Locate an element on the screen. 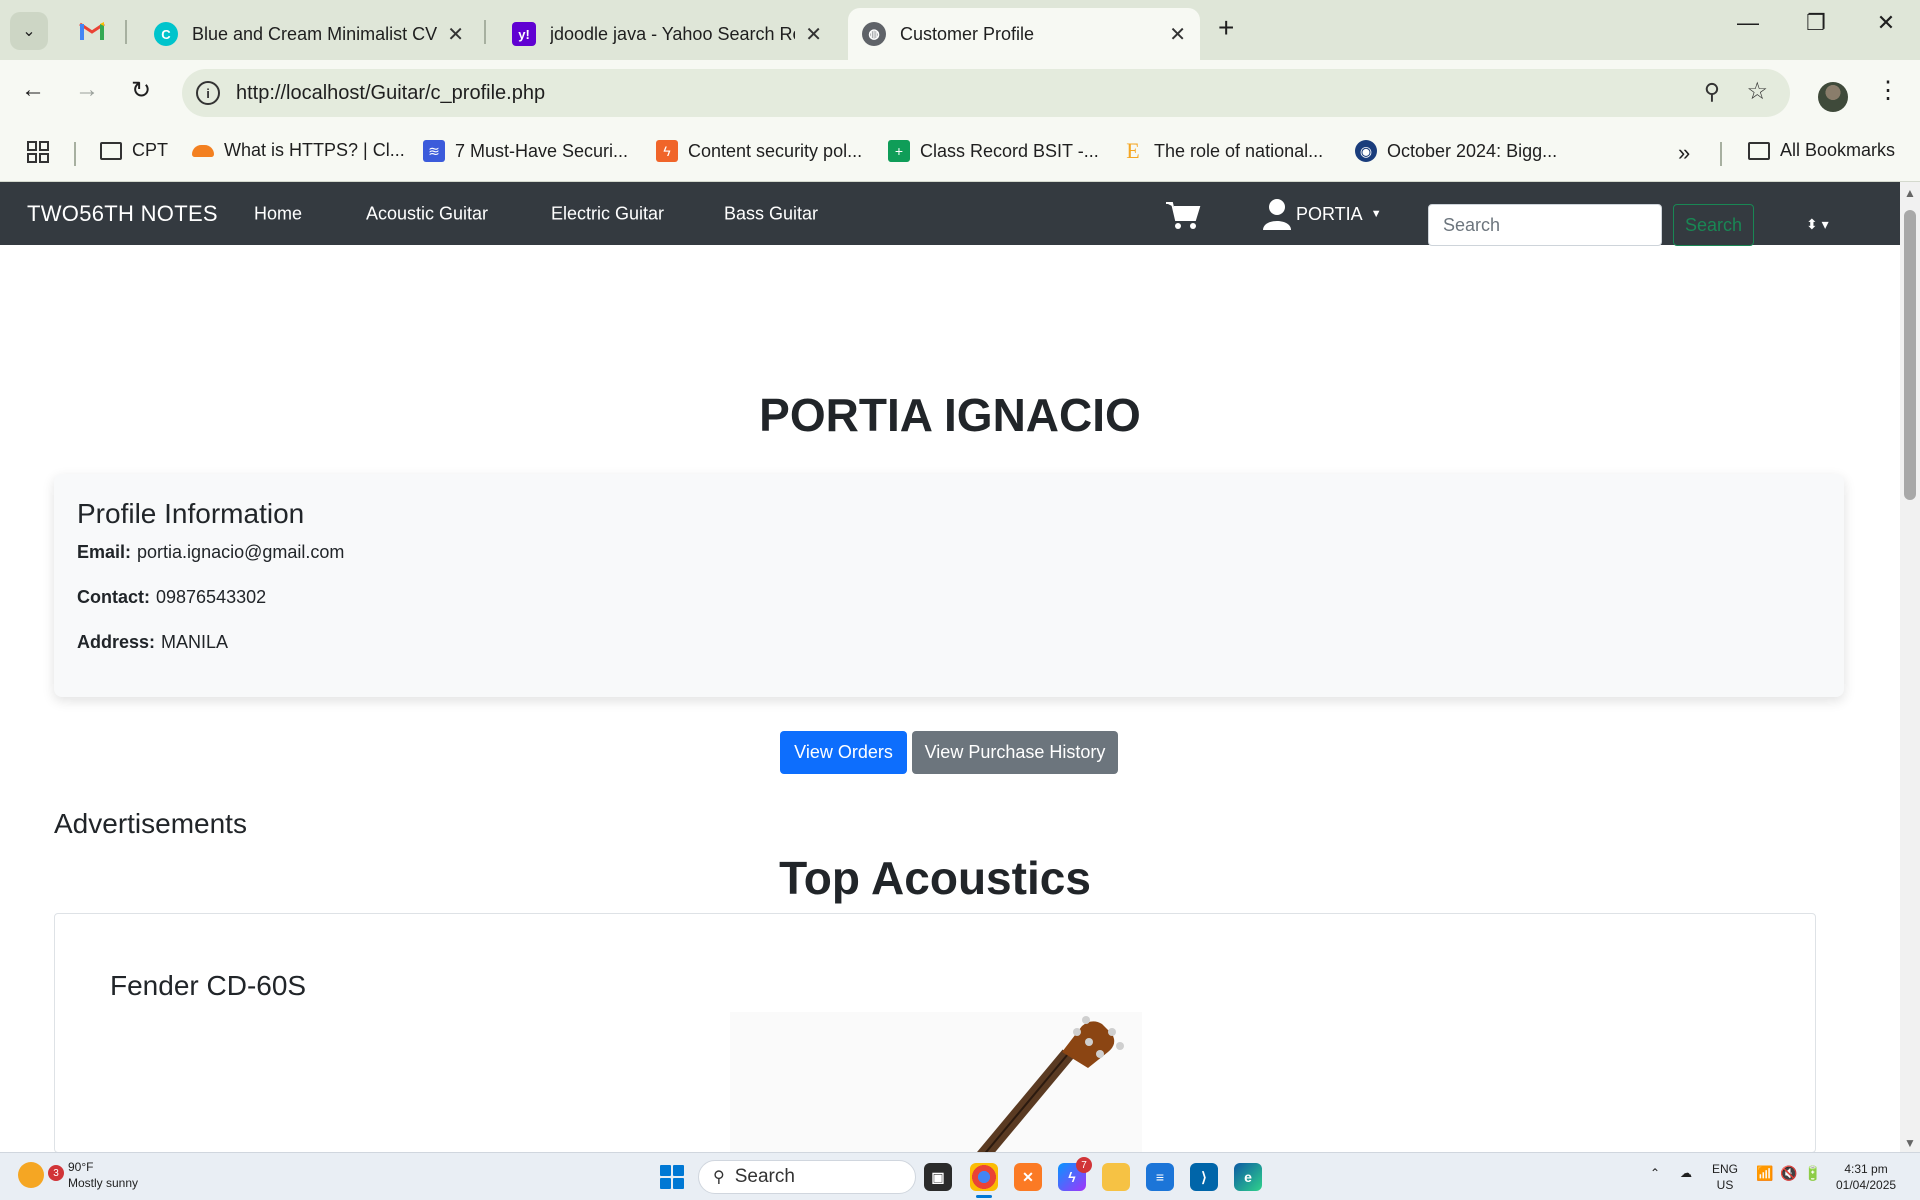  reload-icon: ↻ is located at coordinates (141, 90).